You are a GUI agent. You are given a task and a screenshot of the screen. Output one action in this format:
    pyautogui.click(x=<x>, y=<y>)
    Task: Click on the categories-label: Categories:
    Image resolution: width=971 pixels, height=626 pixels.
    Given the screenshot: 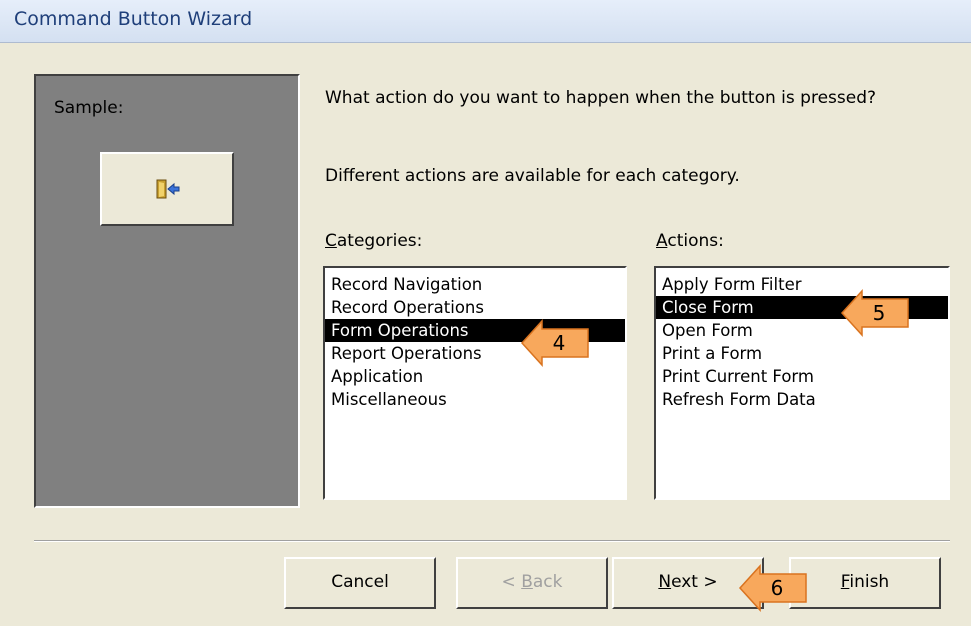 What is the action you would take?
    pyautogui.click(x=374, y=241)
    